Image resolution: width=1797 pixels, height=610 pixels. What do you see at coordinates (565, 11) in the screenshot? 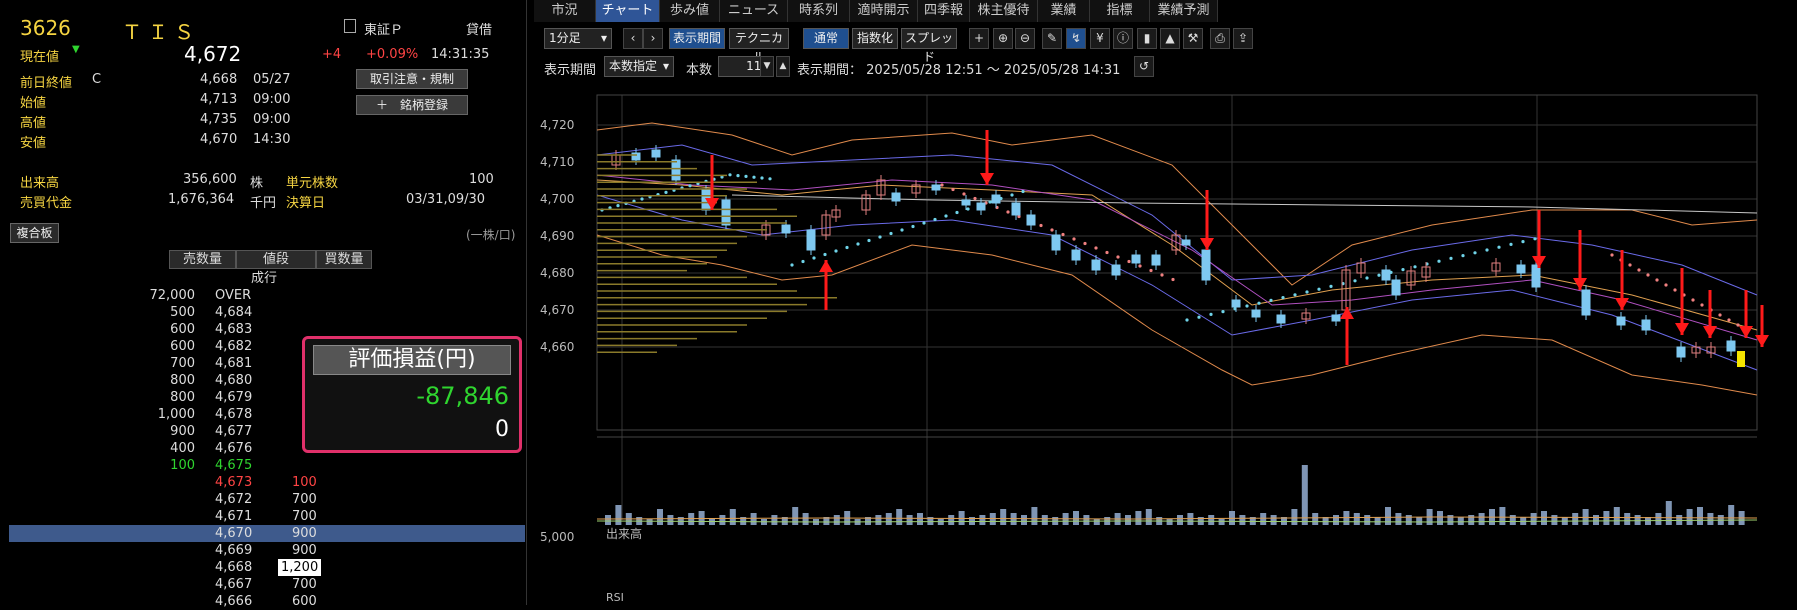
I see `tab-0: 市況` at bounding box center [565, 11].